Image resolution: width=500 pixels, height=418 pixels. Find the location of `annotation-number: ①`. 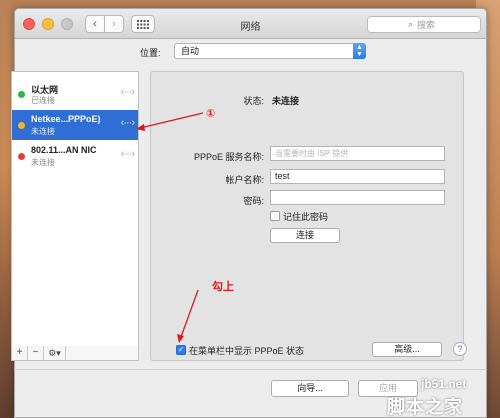

annotation-number: ① is located at coordinates (211, 114).